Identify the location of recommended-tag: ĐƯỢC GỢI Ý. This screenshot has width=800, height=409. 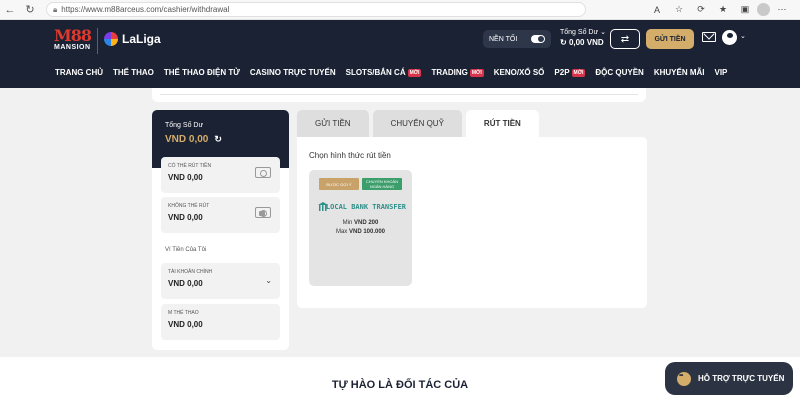
(339, 184).